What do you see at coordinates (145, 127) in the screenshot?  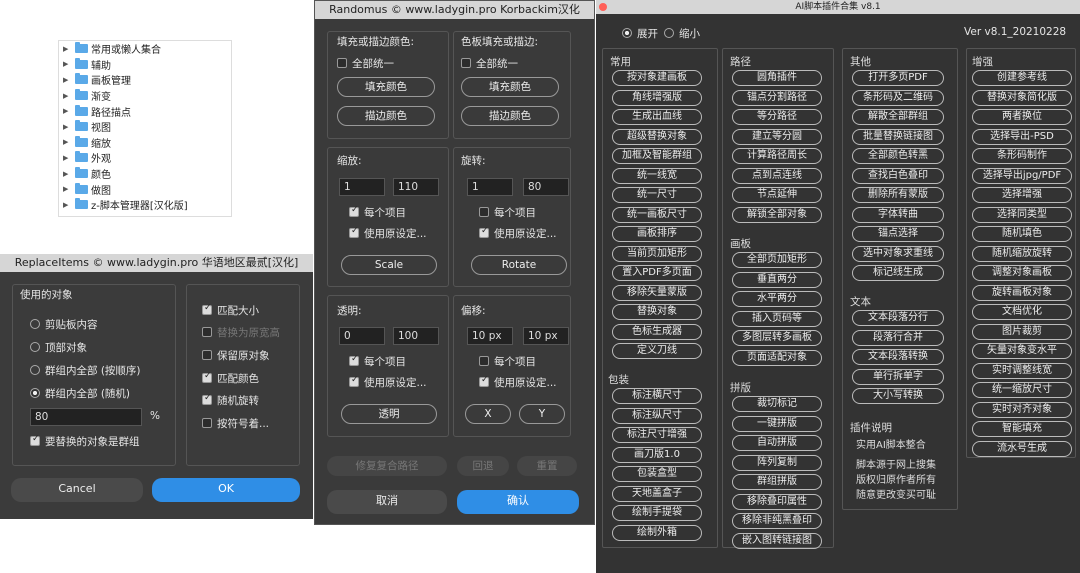 I see `tree-item: ▶ 视图` at bounding box center [145, 127].